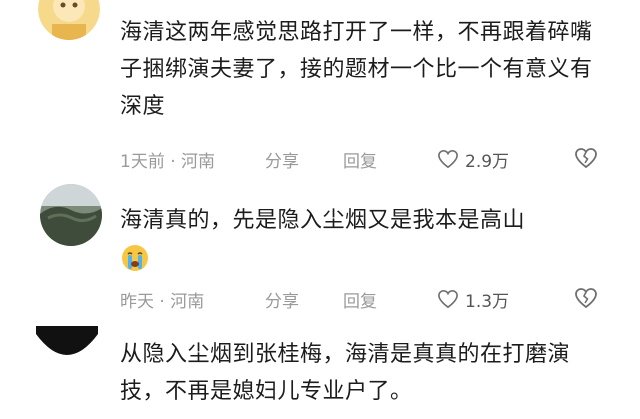  I want to click on comment-time-location: 1天前 · 河南, so click(168, 161).